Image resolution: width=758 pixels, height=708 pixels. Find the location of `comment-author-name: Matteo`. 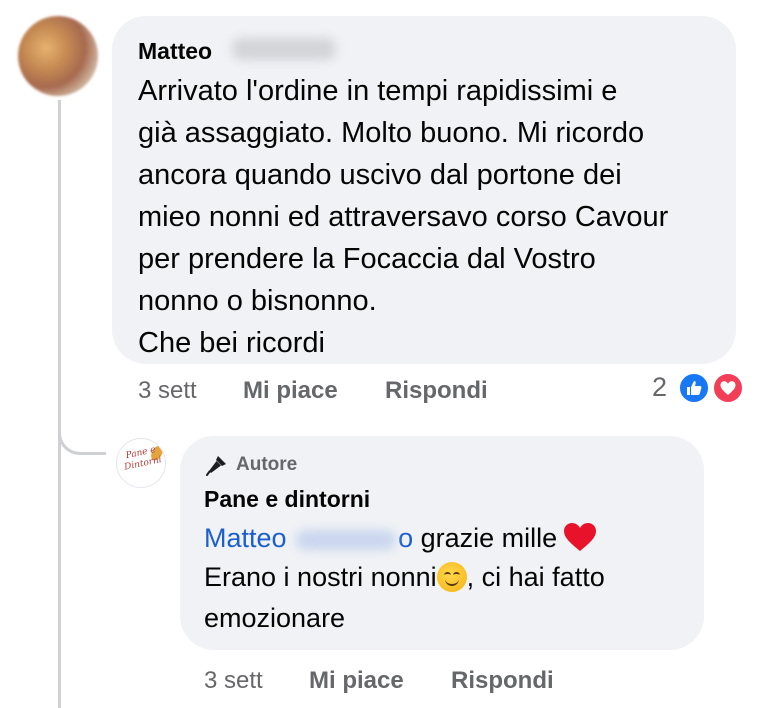

comment-author-name: Matteo is located at coordinates (175, 51).